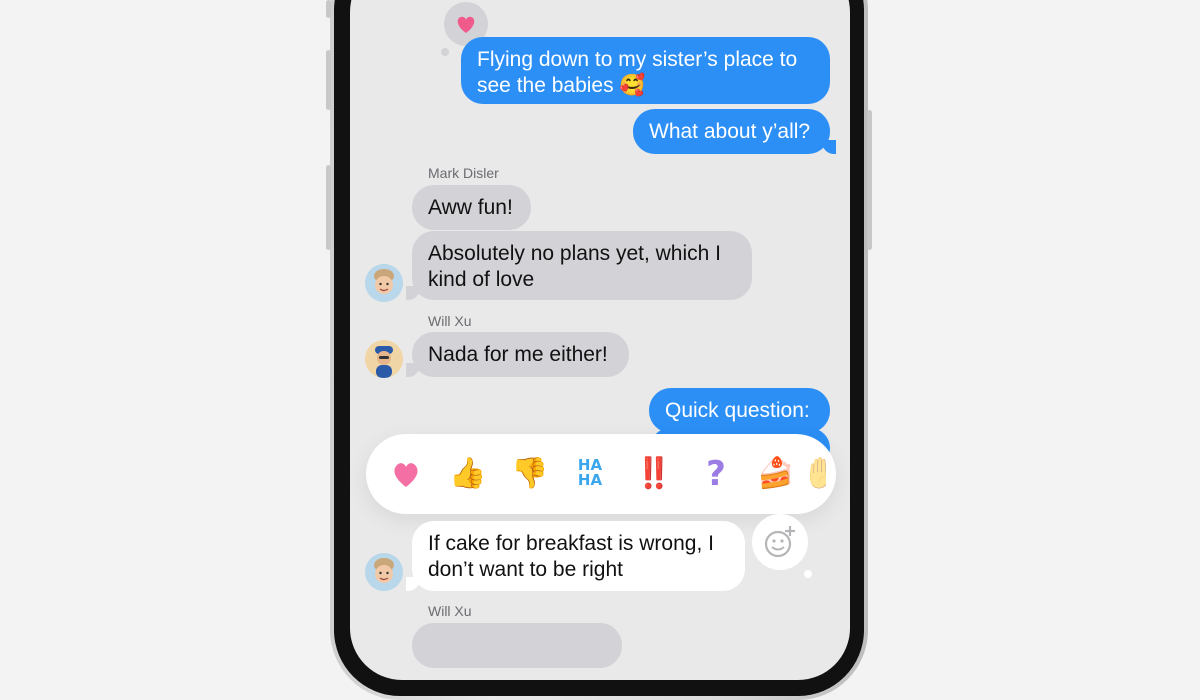 This screenshot has width=1200, height=700. I want to click on tapback-cake: 🍰, so click(776, 474).